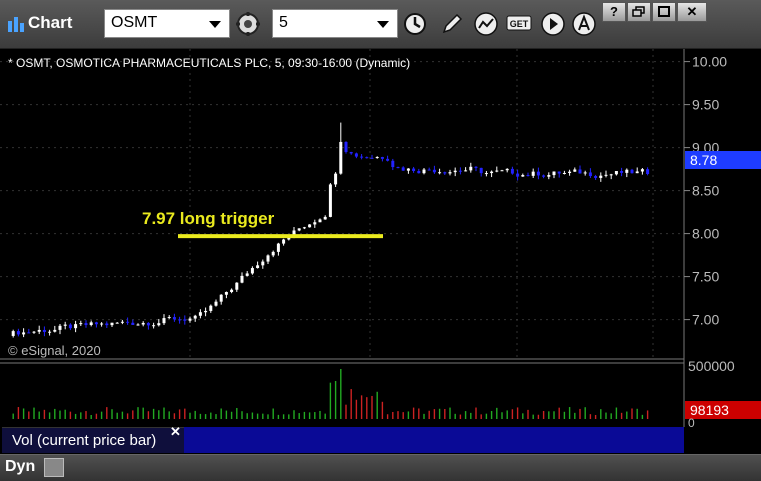 The image size is (761, 481). Describe the element at coordinates (167, 23) in the screenshot. I see `symbol-combo: OSMT` at that location.